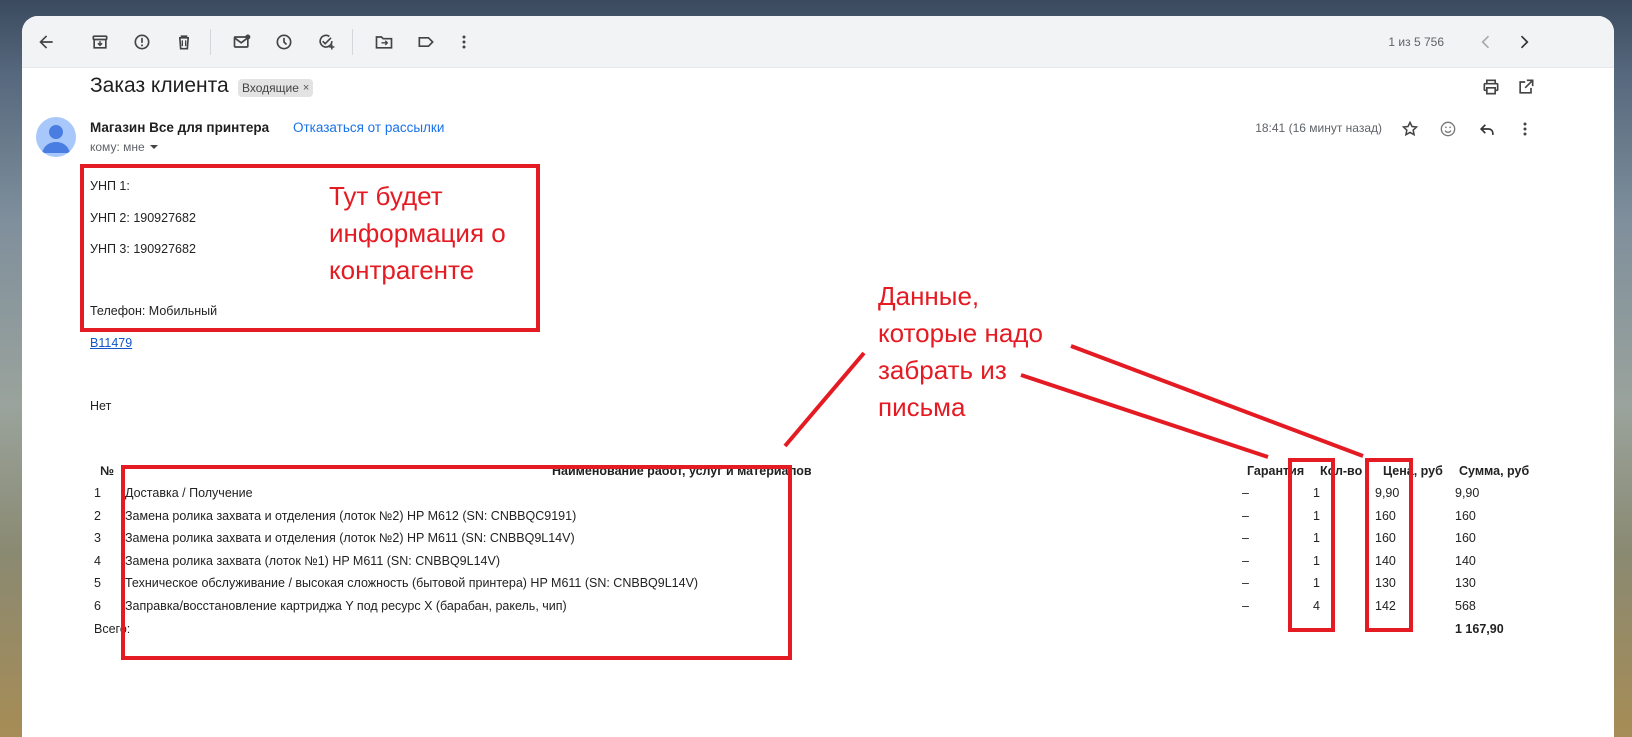 This screenshot has width=1632, height=737. Describe the element at coordinates (1144, 416) in the screenshot. I see `arrow-to-qty` at that location.